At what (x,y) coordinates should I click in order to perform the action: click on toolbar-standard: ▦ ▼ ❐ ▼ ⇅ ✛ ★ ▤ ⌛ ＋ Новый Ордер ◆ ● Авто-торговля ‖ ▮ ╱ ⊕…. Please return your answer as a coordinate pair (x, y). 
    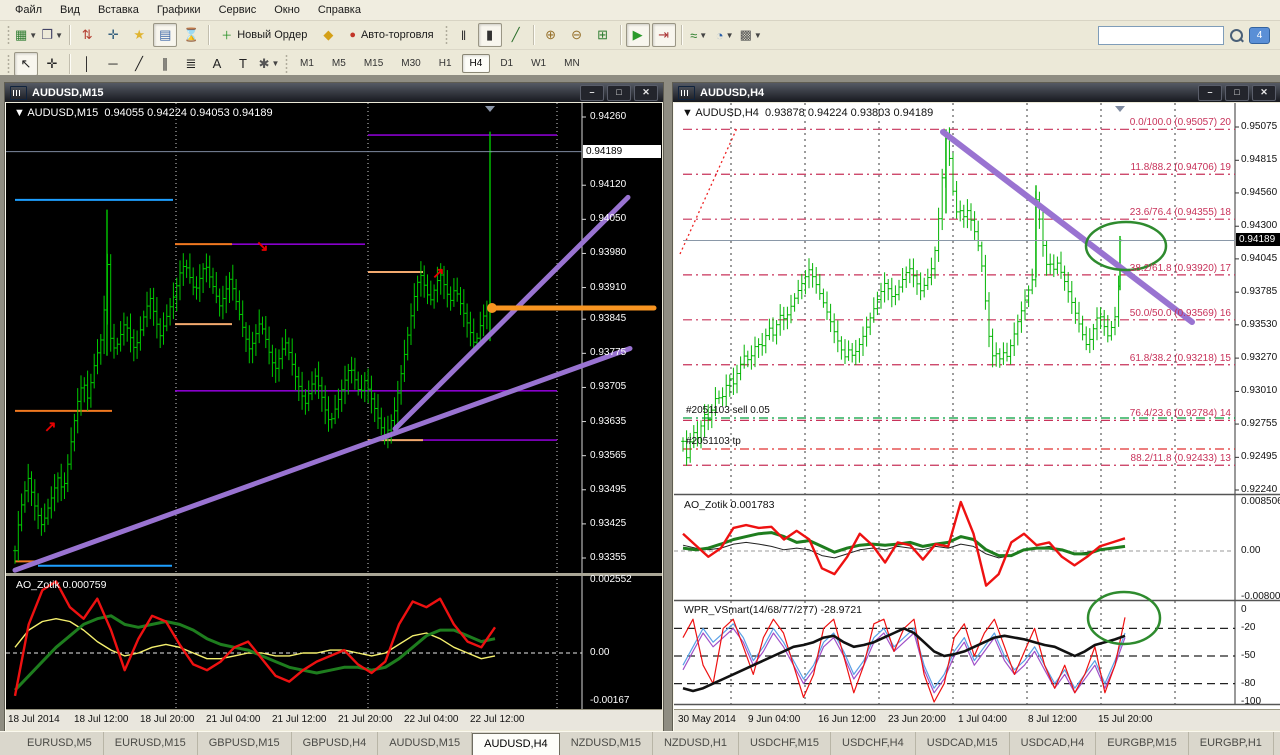
    Looking at the image, I should click on (640, 35).